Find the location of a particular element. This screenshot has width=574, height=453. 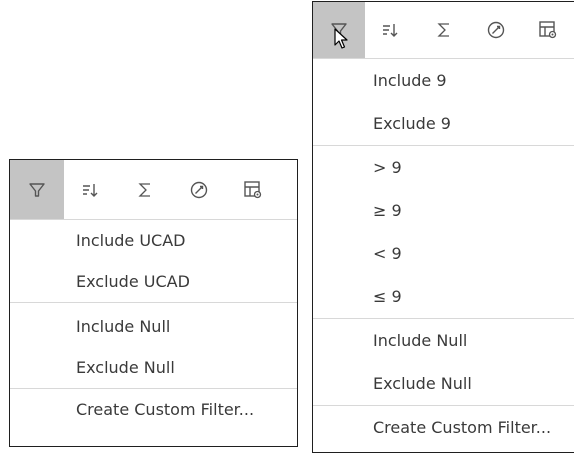

filter-icon is located at coordinates (37, 189).